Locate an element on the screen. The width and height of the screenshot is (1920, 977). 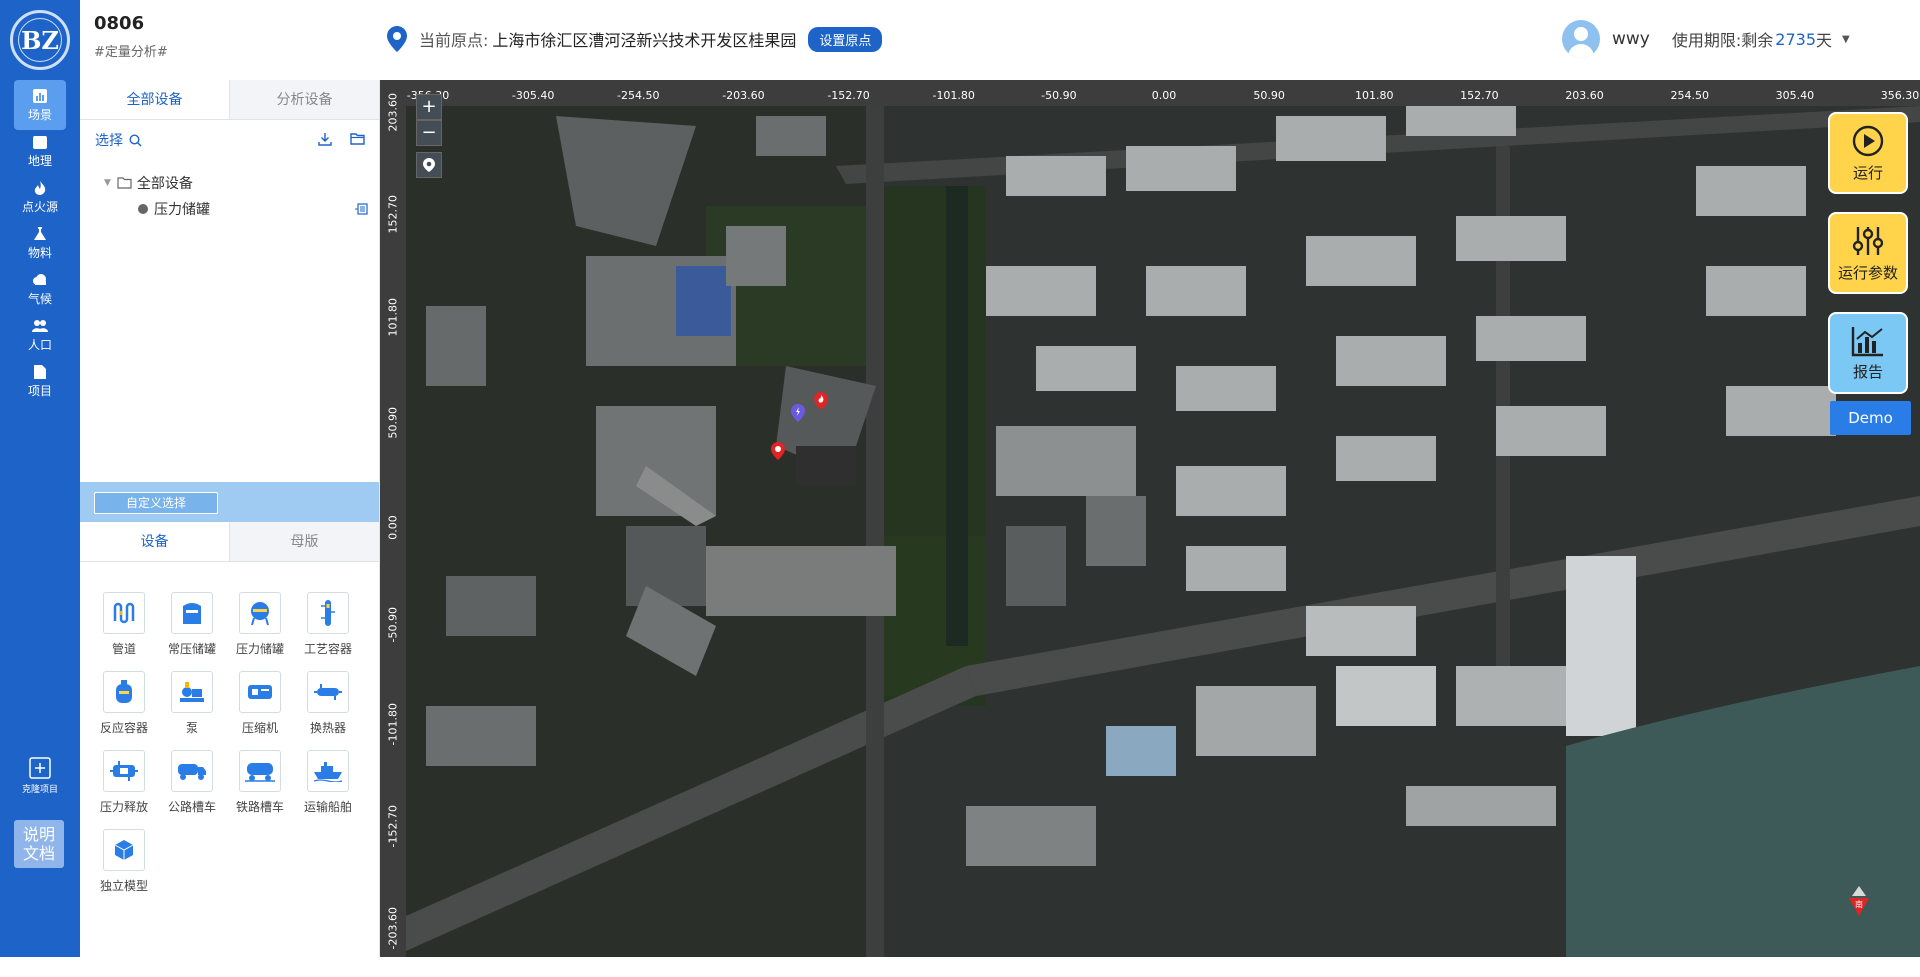
demo-button: Demo is located at coordinates (1870, 418).